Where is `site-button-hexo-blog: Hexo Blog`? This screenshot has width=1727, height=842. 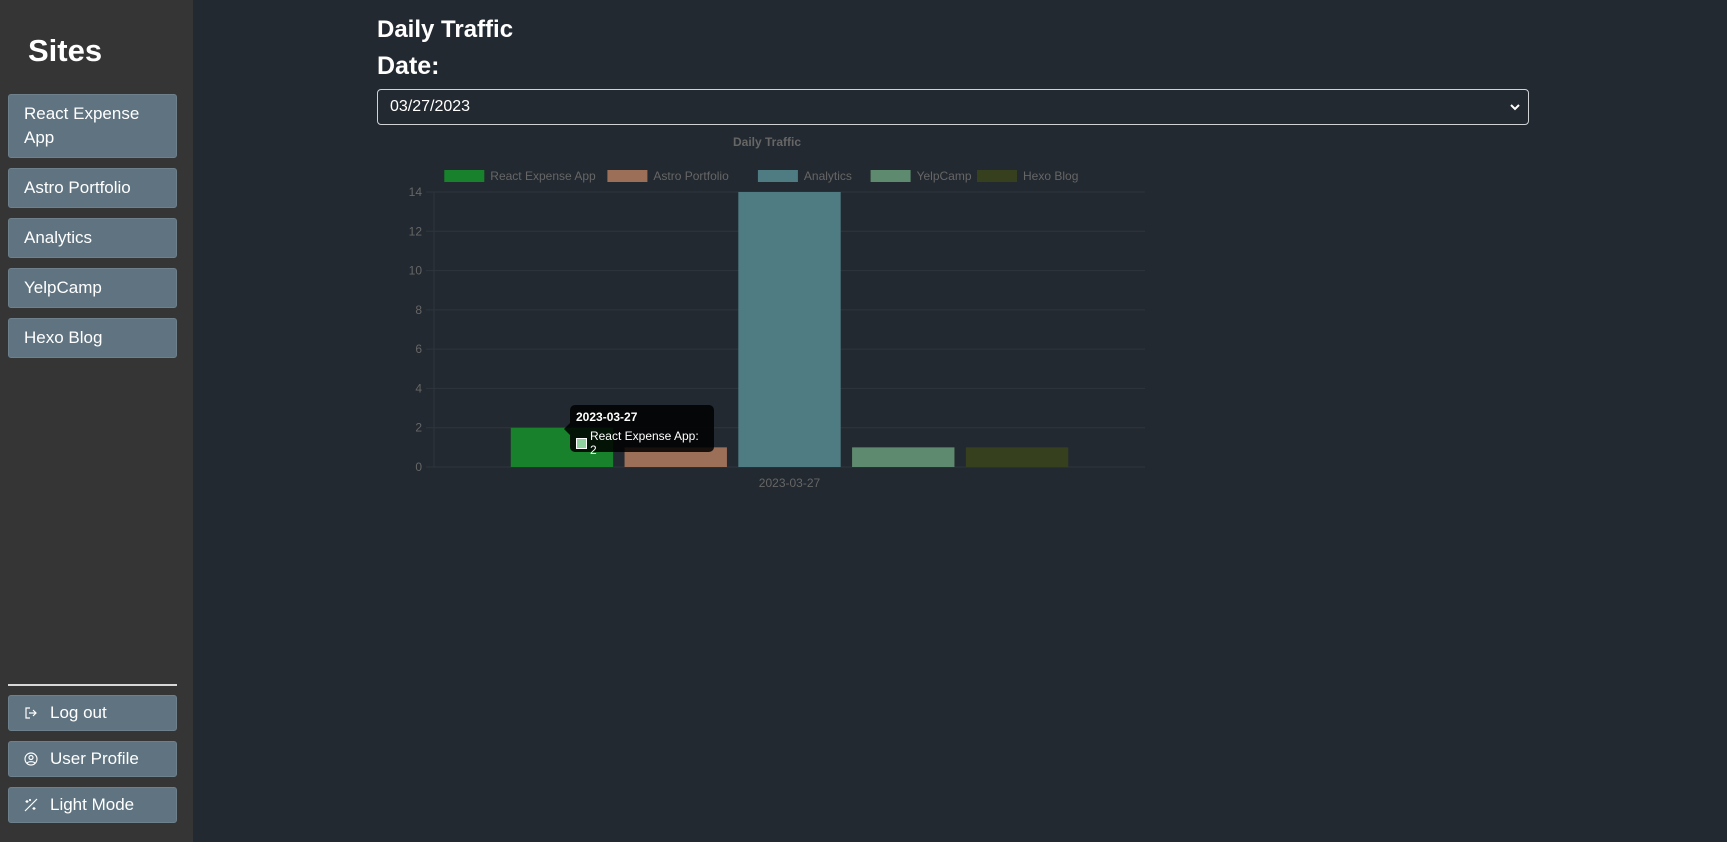
site-button-hexo-blog: Hexo Blog is located at coordinates (92, 338).